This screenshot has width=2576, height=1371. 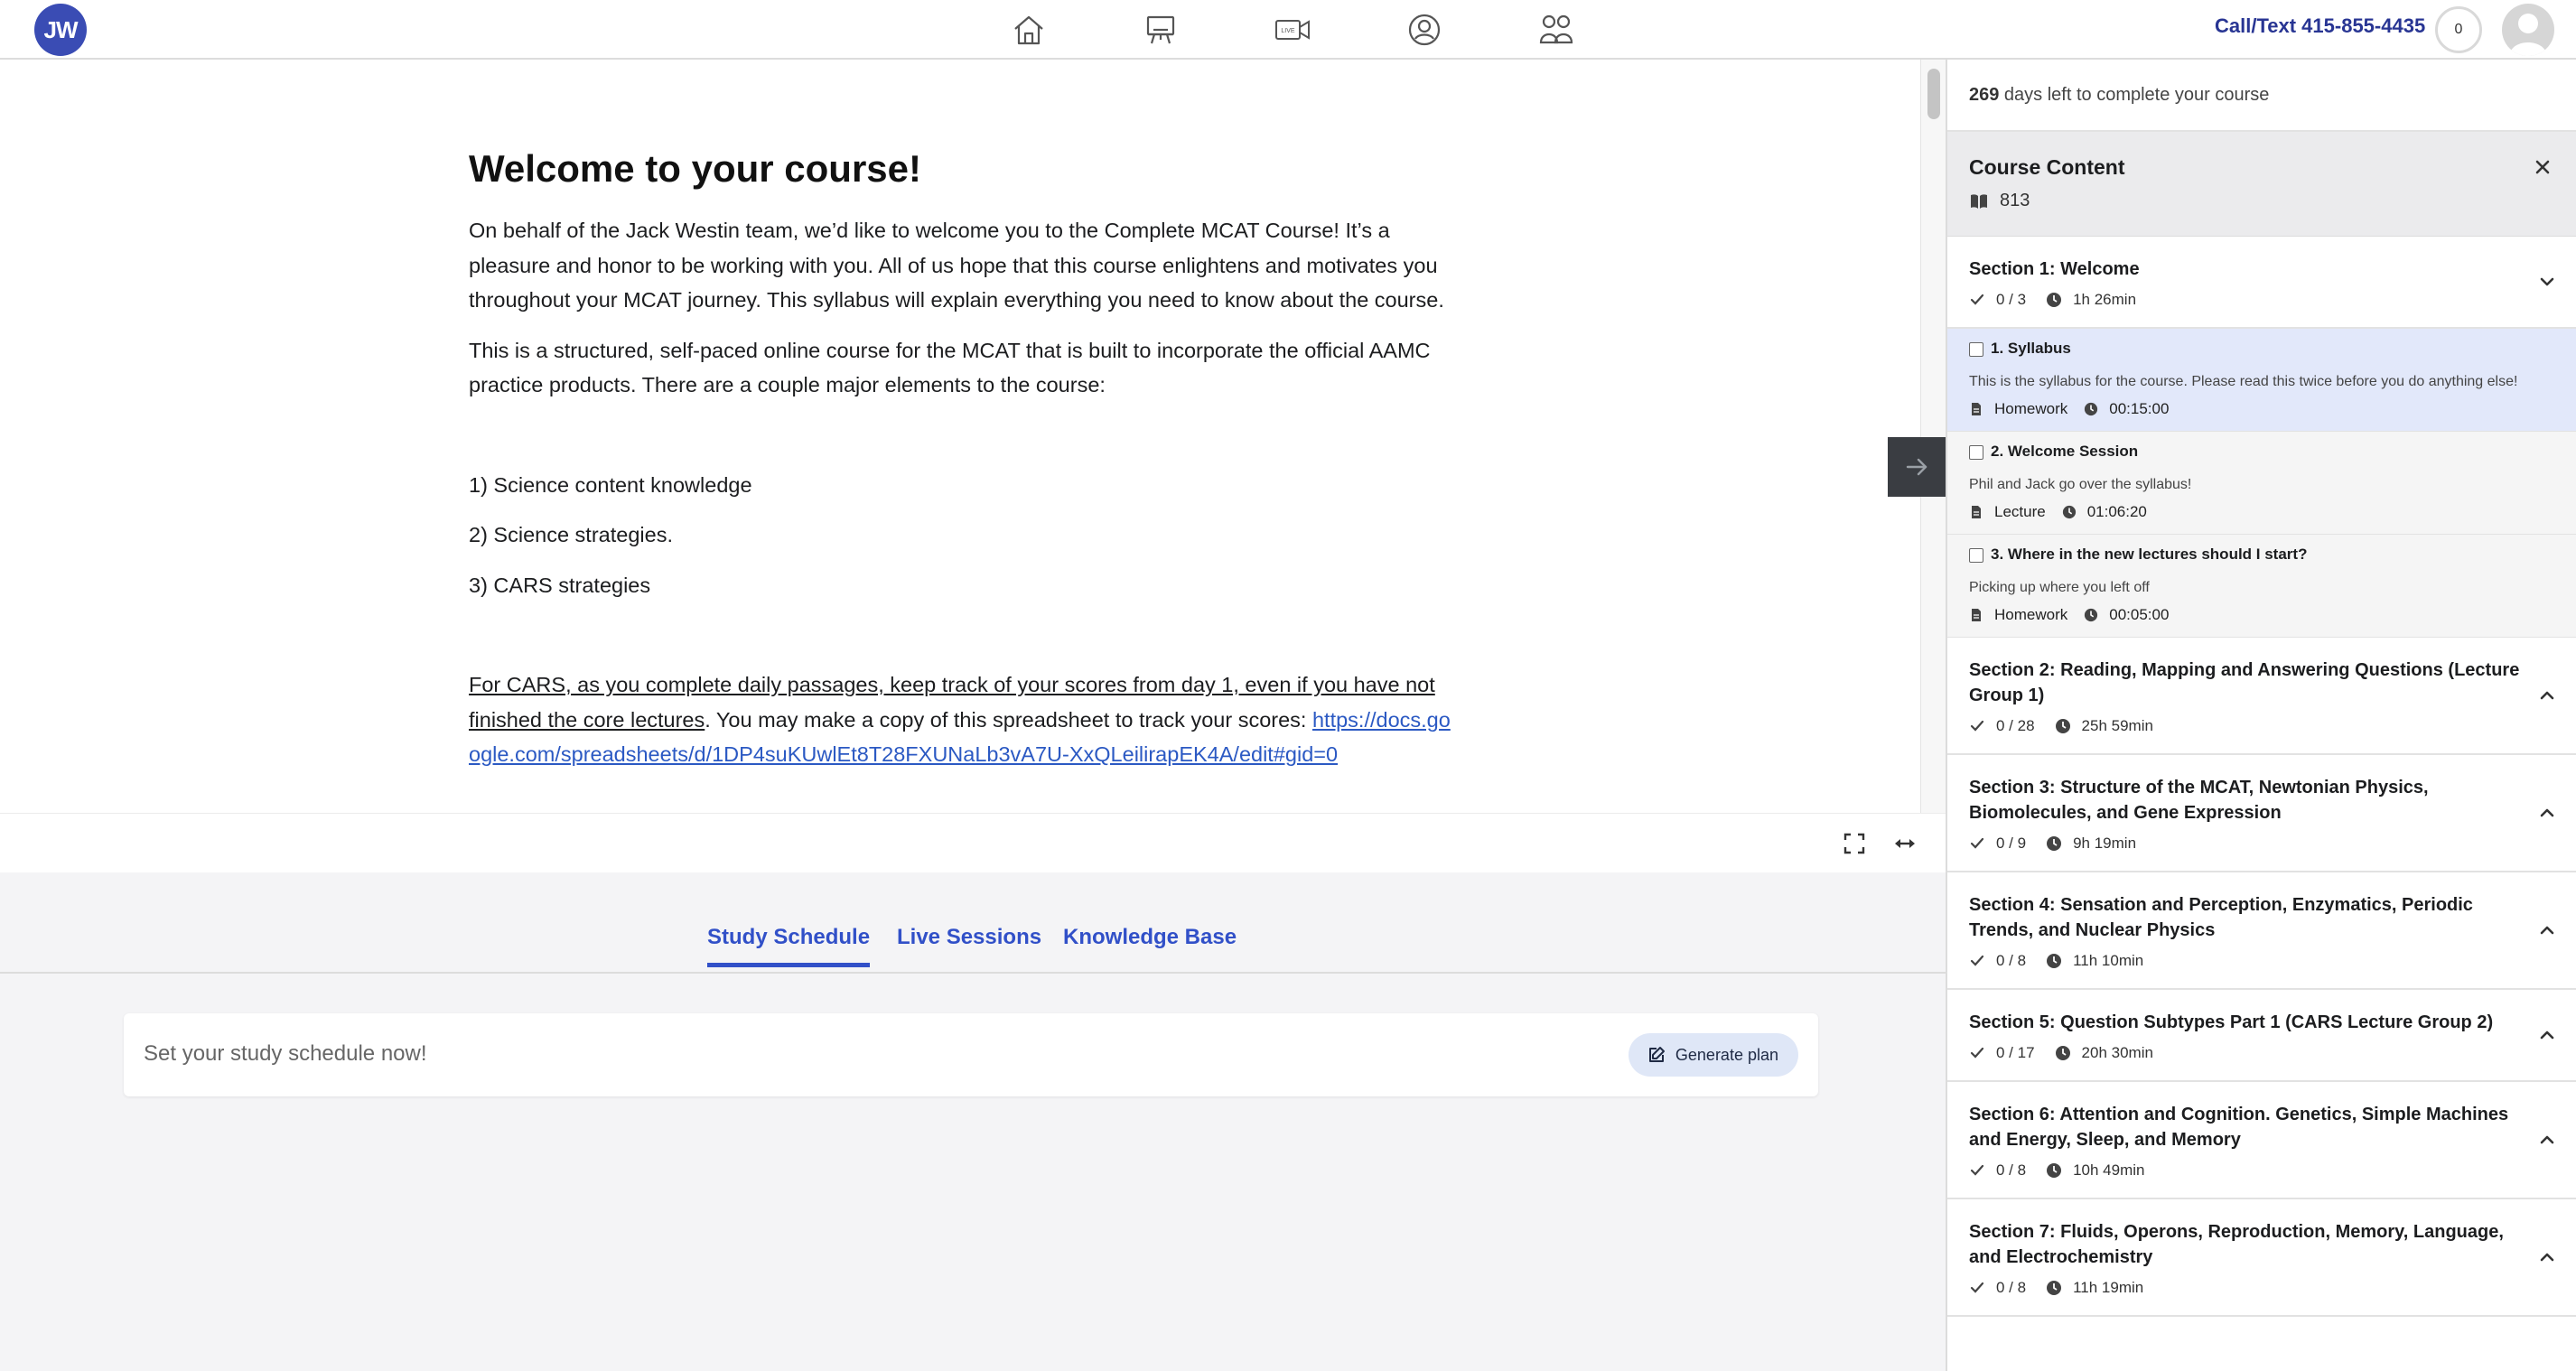 I want to click on contact-phone-link: Call/Text 415-855-4435, so click(x=2320, y=26).